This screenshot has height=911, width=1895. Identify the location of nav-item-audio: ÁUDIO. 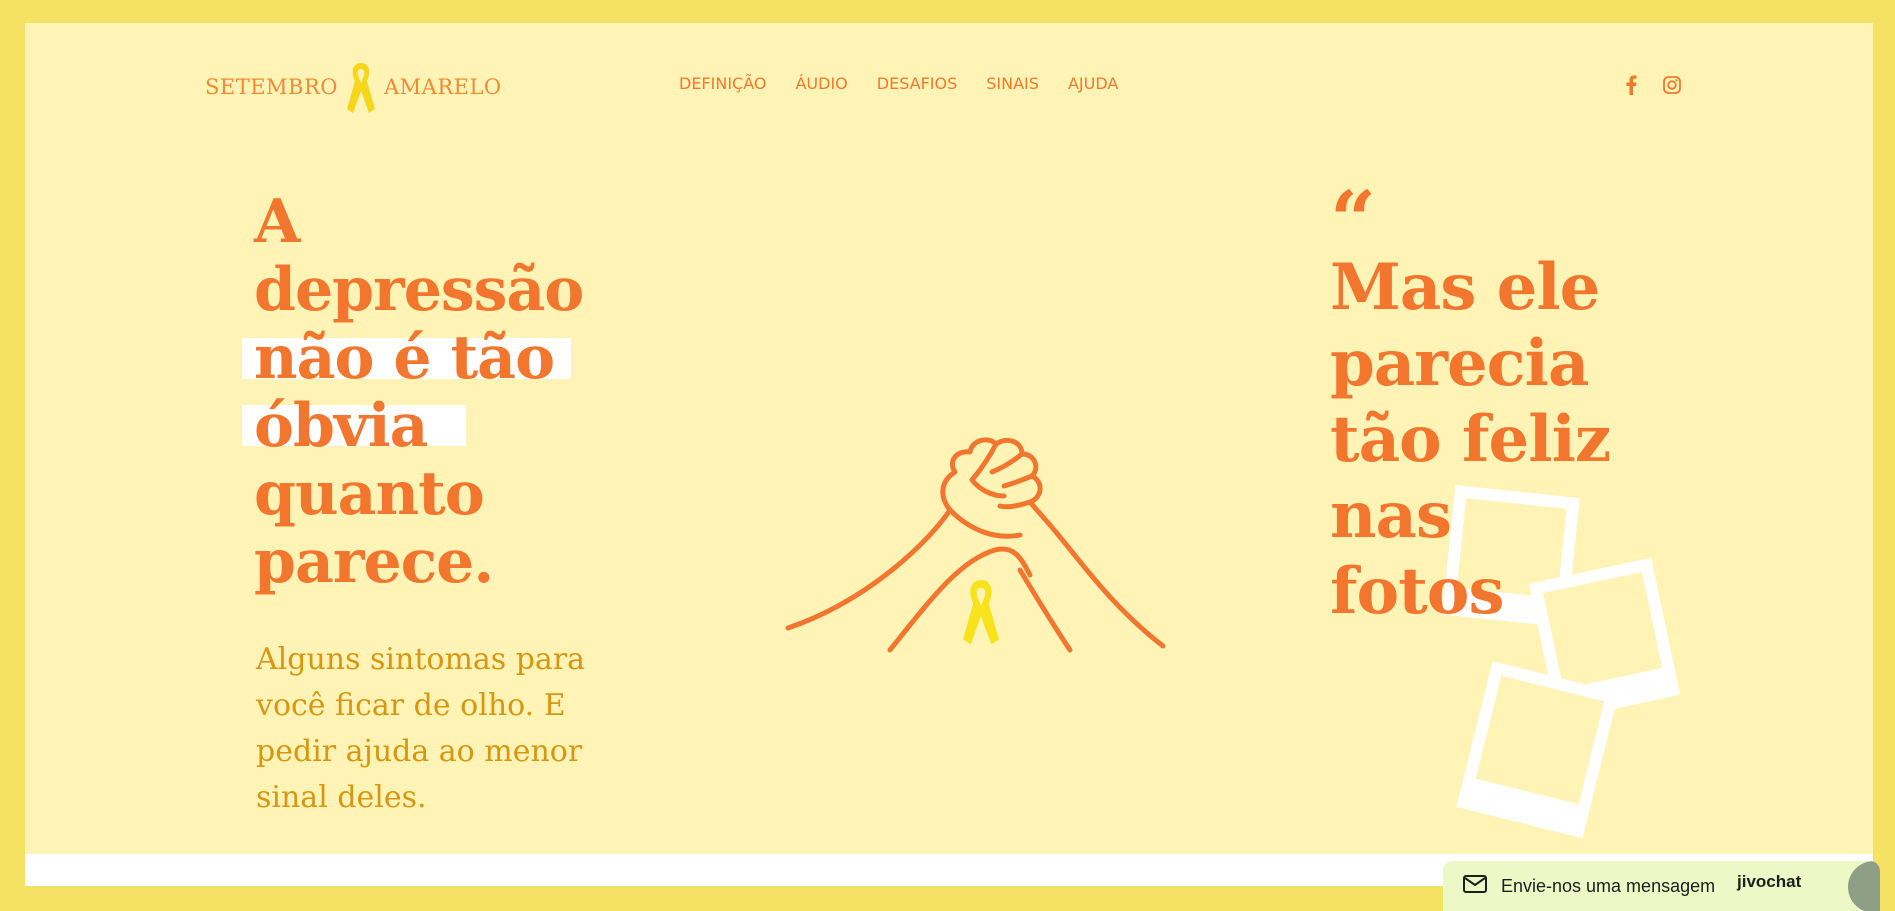
(821, 83).